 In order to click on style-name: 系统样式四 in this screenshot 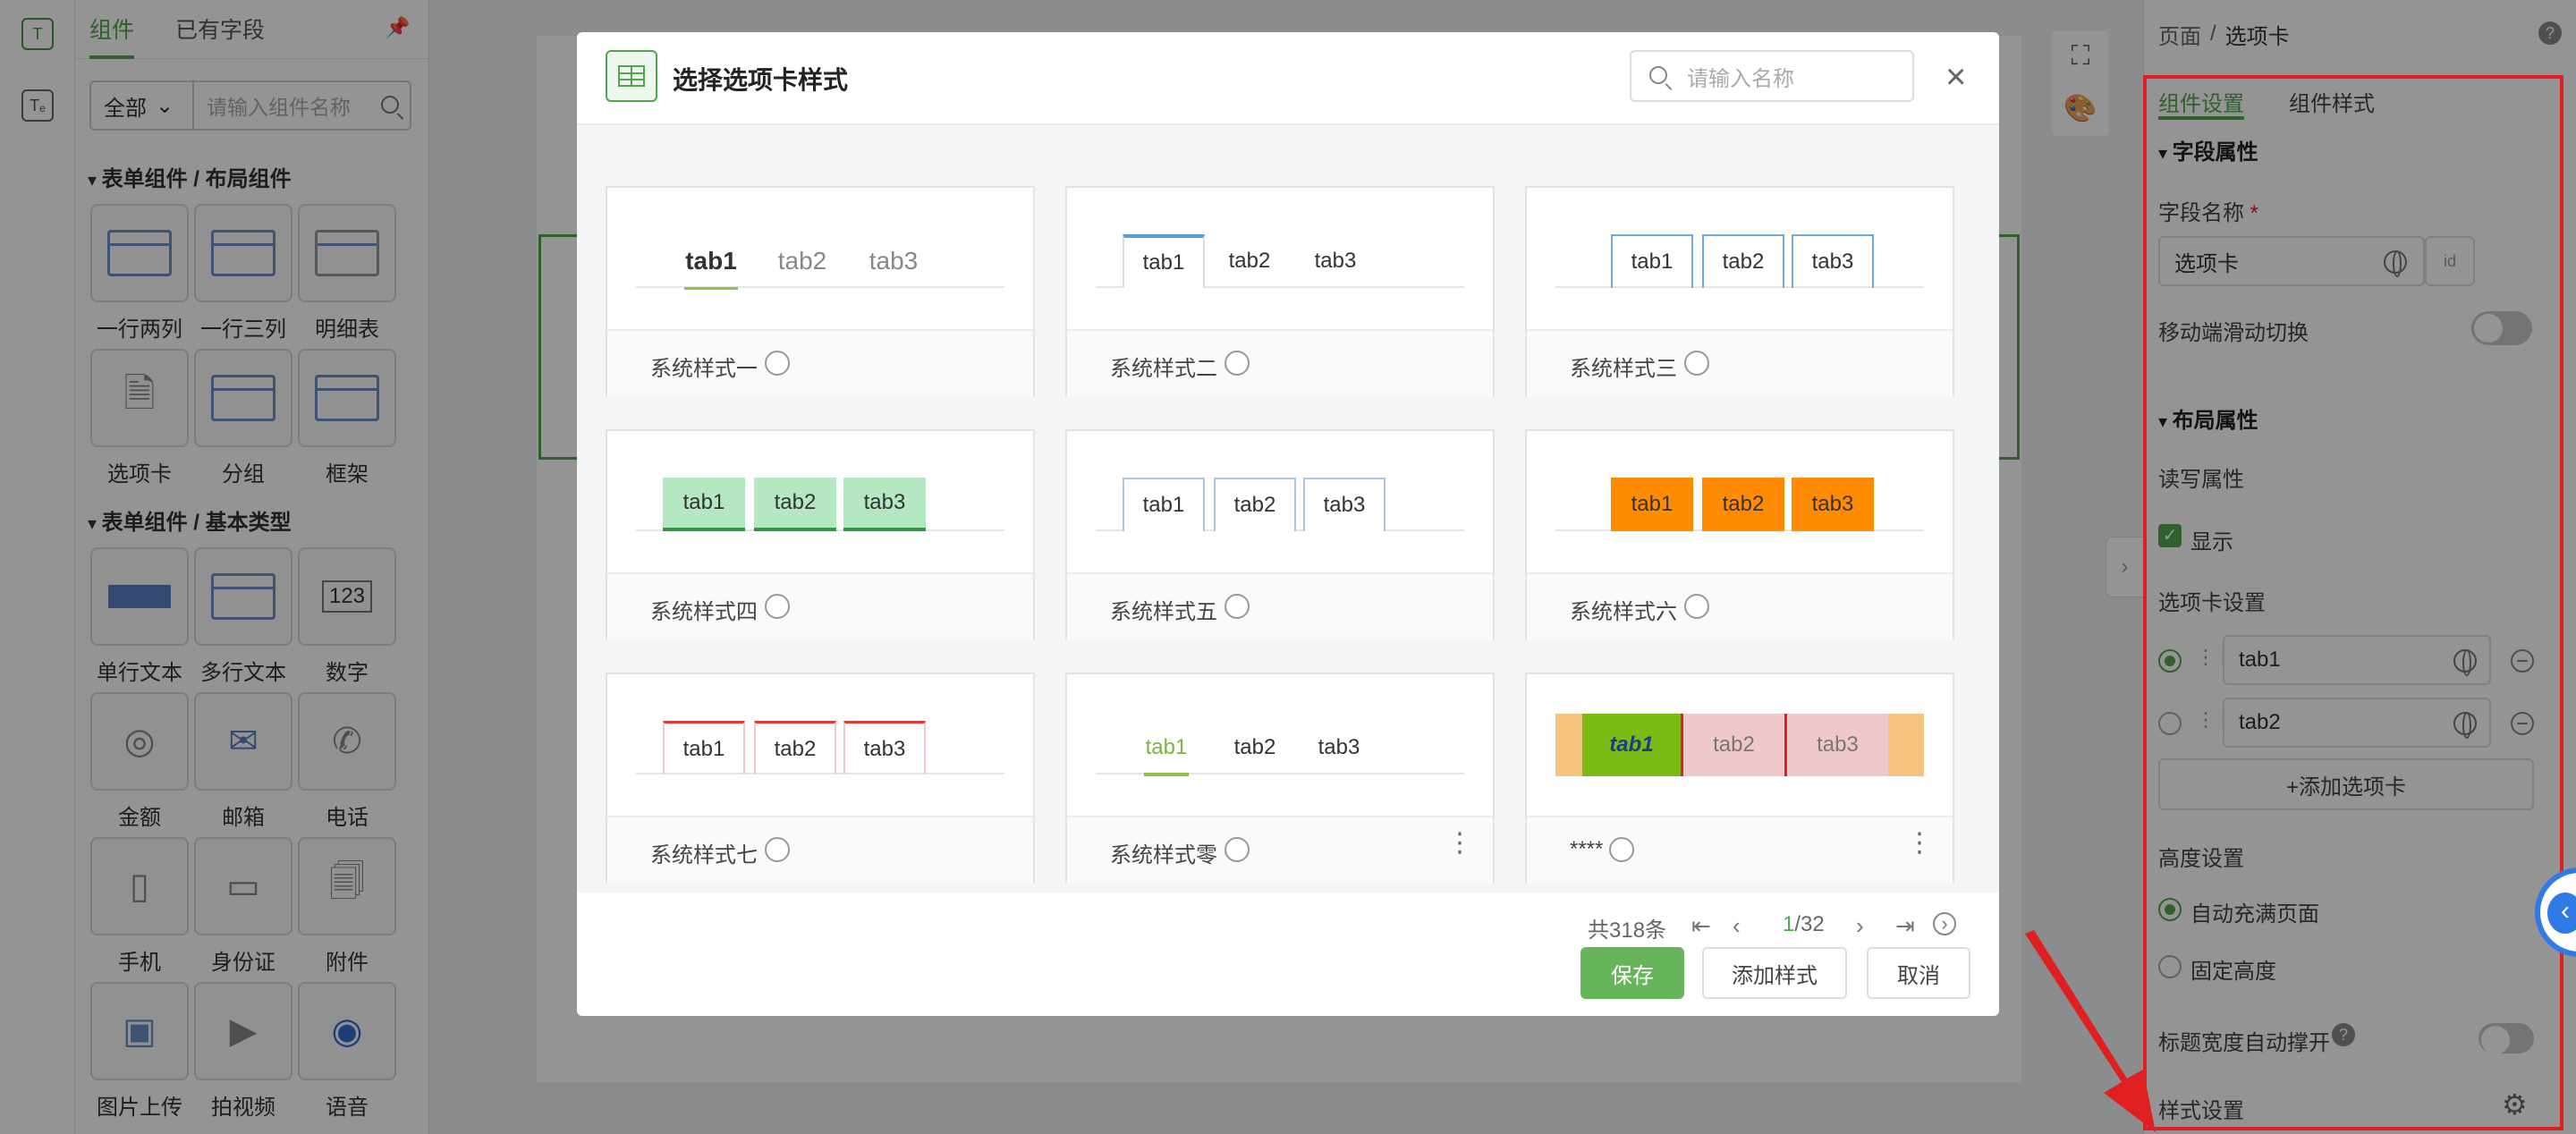, I will do `click(704, 612)`.